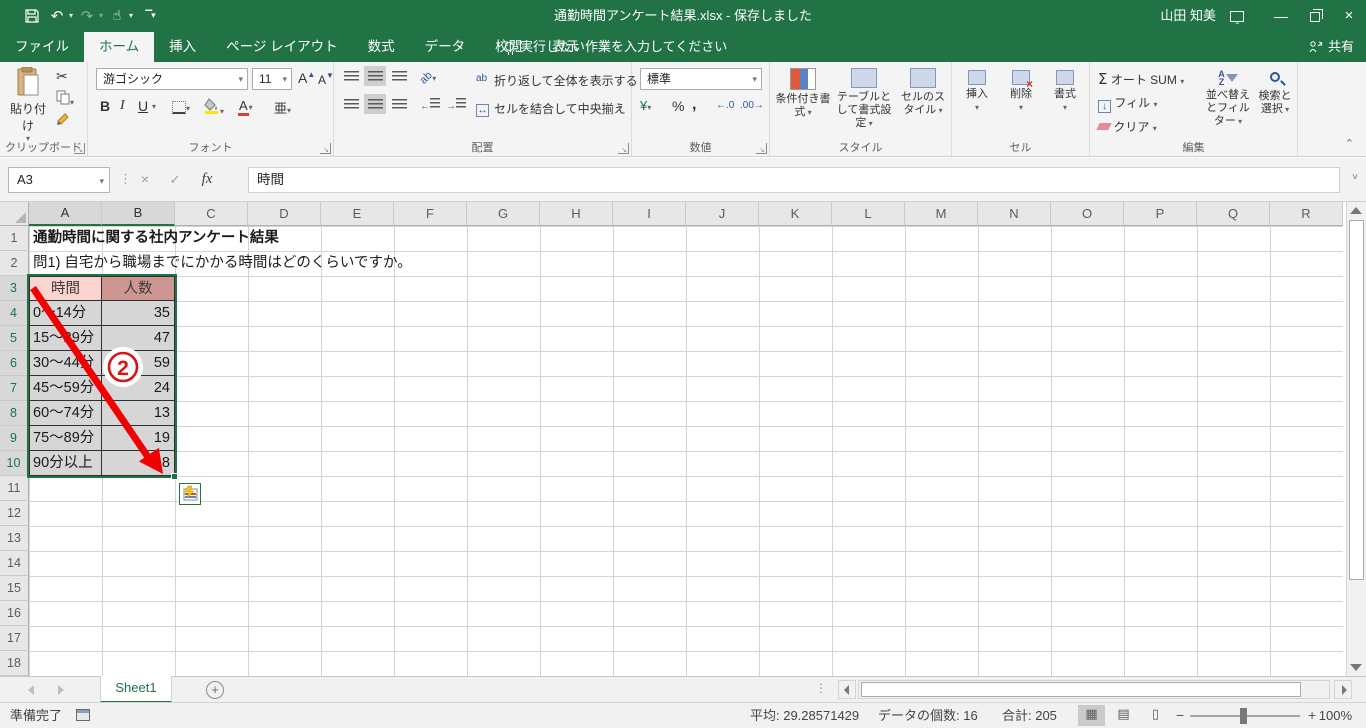  Describe the element at coordinates (83, 715) in the screenshot. I see `macro-record-icon` at that location.